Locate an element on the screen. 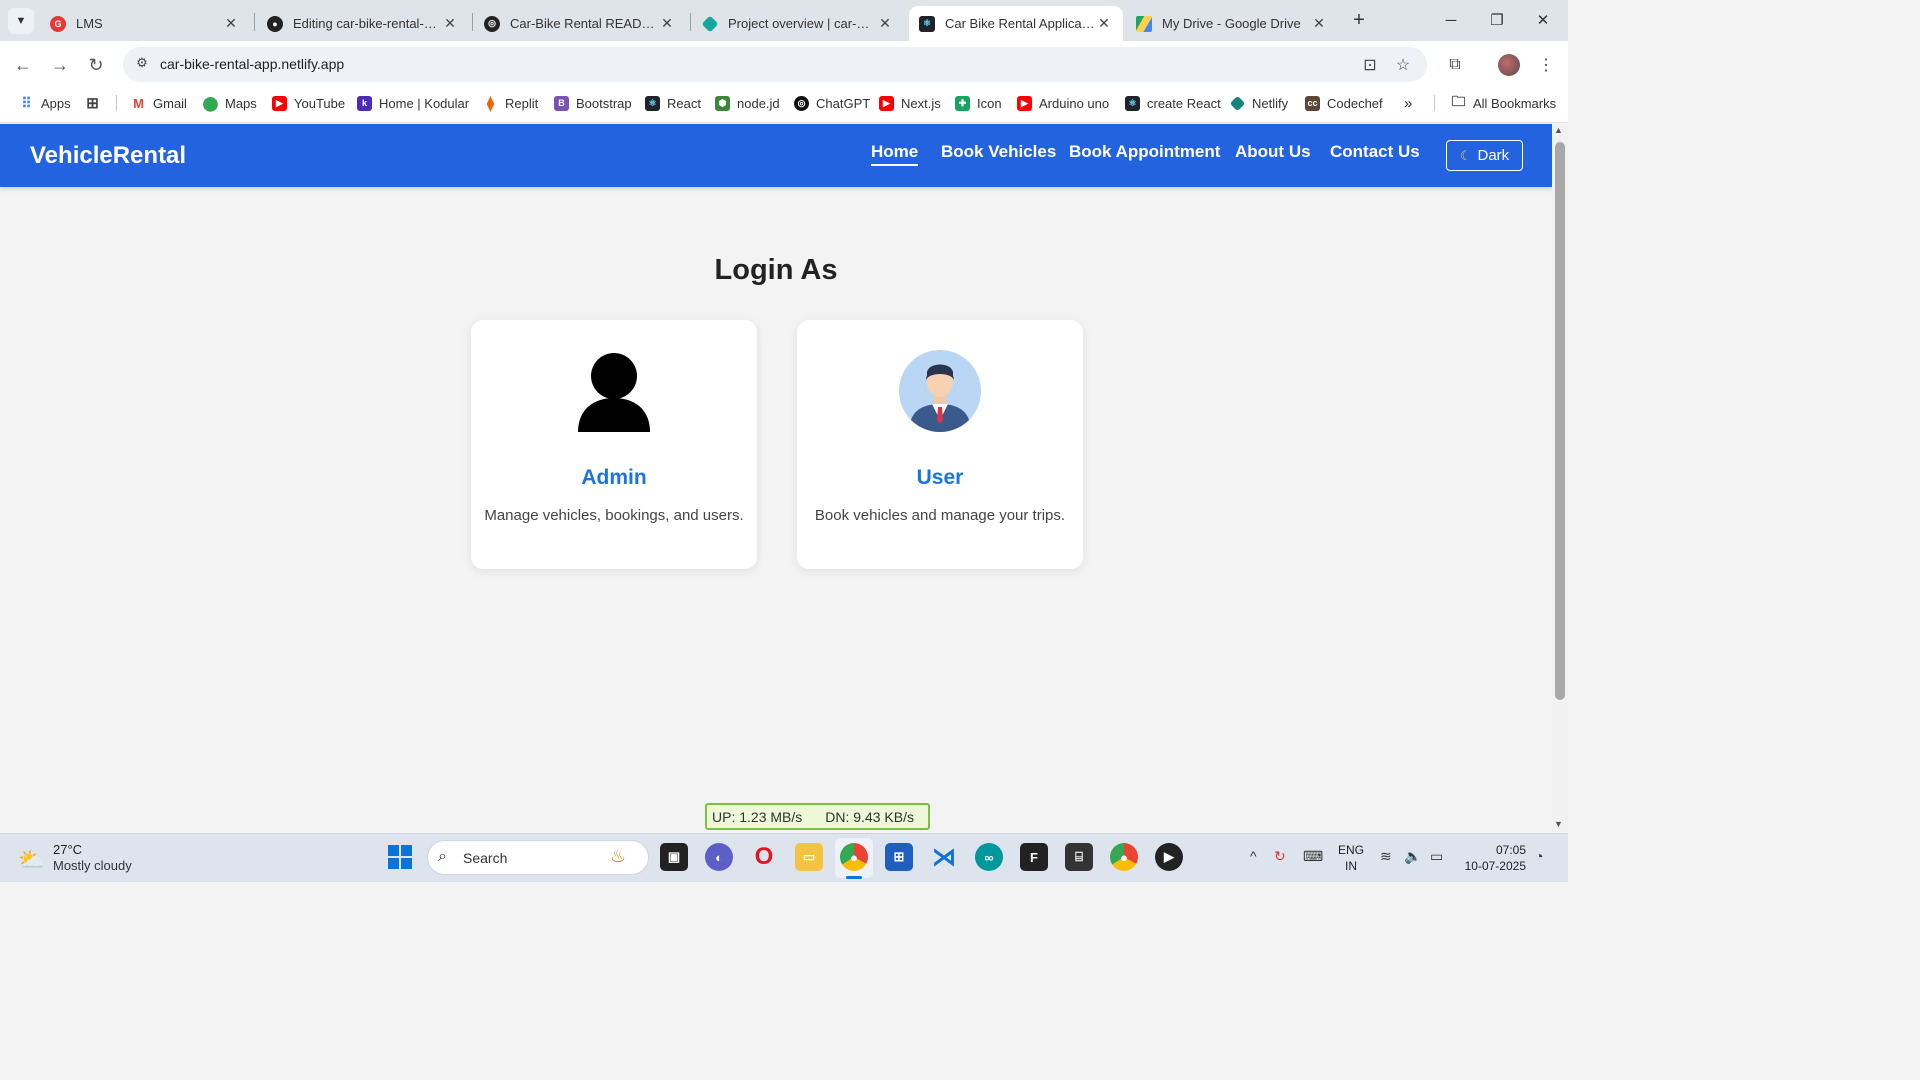  app-icon: ⌸ is located at coordinates (1079, 857).